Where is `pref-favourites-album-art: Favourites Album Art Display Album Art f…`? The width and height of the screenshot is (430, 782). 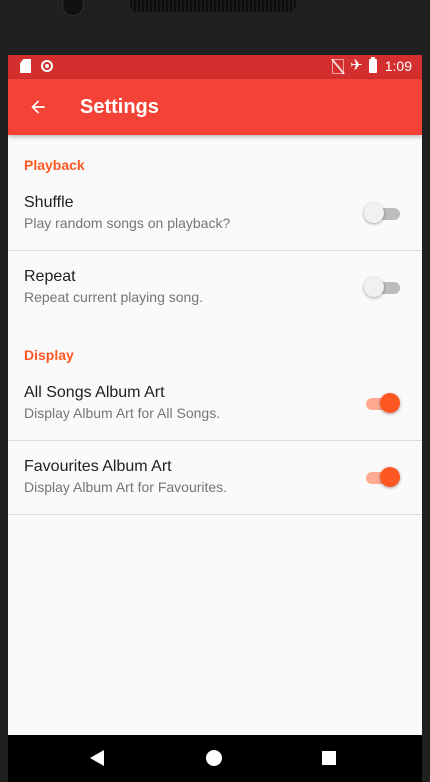
pref-favourites-album-art: Favourites Album Art Display Album Art f… is located at coordinates (215, 478).